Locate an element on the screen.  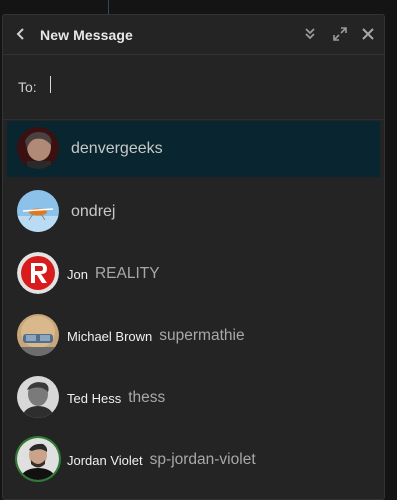
contact-item-ondrej: ondrej is located at coordinates (193, 212).